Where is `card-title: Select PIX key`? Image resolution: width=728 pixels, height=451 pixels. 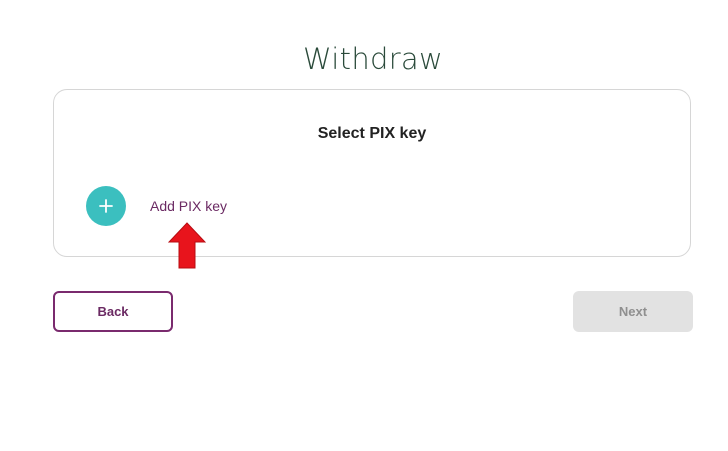
card-title: Select PIX key is located at coordinates (372, 133).